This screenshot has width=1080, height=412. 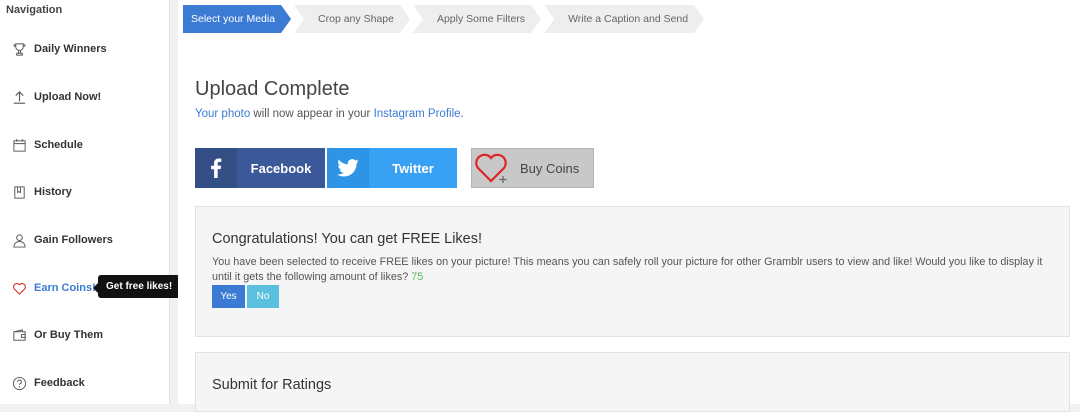 What do you see at coordinates (272, 89) in the screenshot?
I see `page-title: Upload Complete` at bounding box center [272, 89].